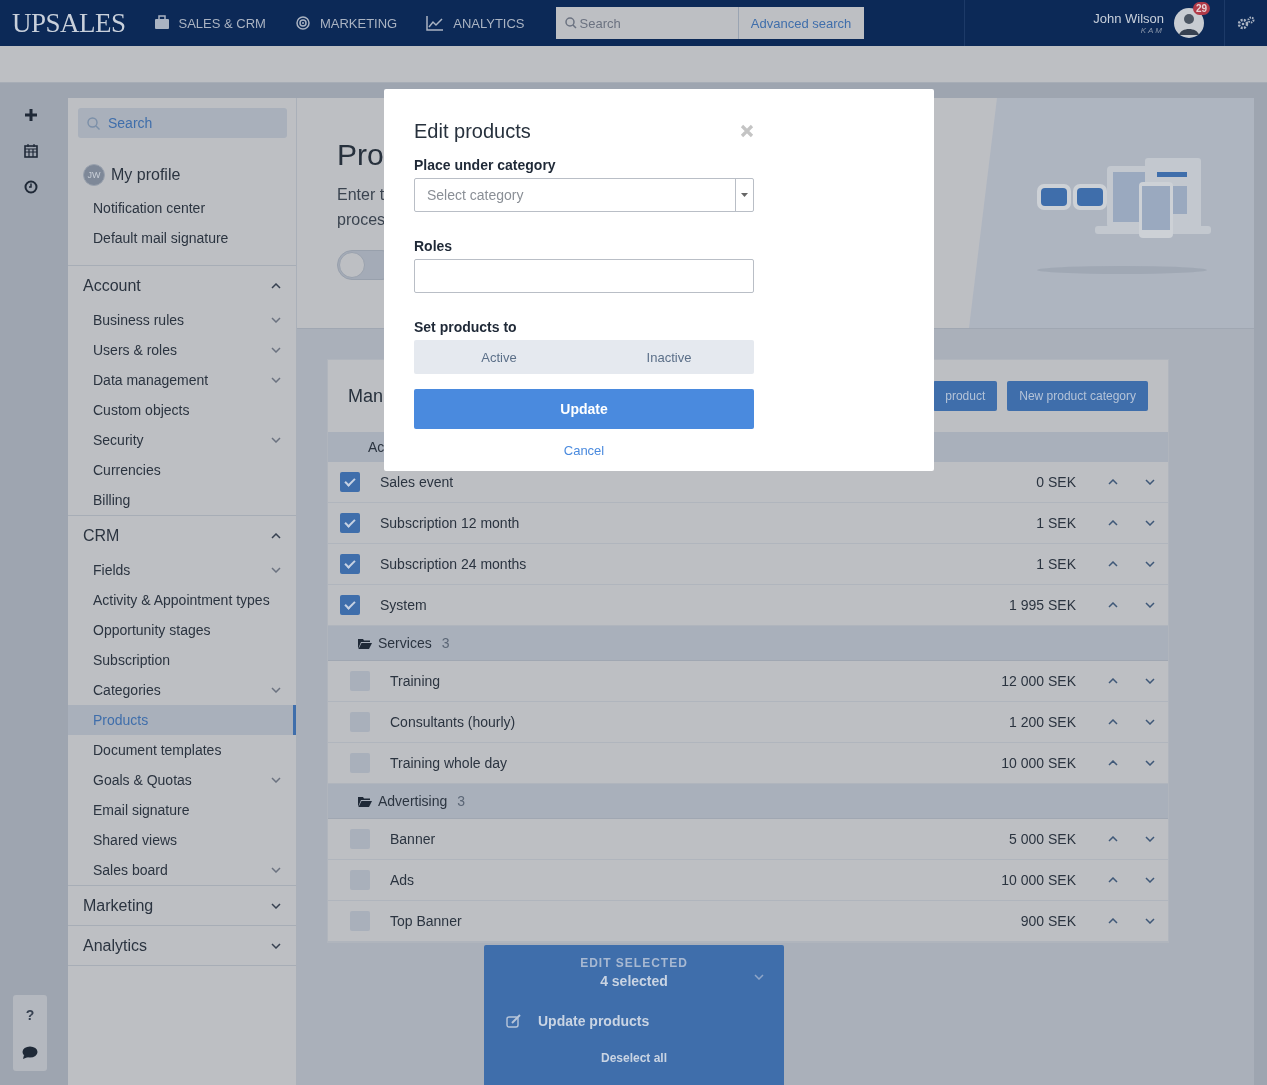  Describe the element at coordinates (31, 115) in the screenshot. I see `plus-icon` at that location.